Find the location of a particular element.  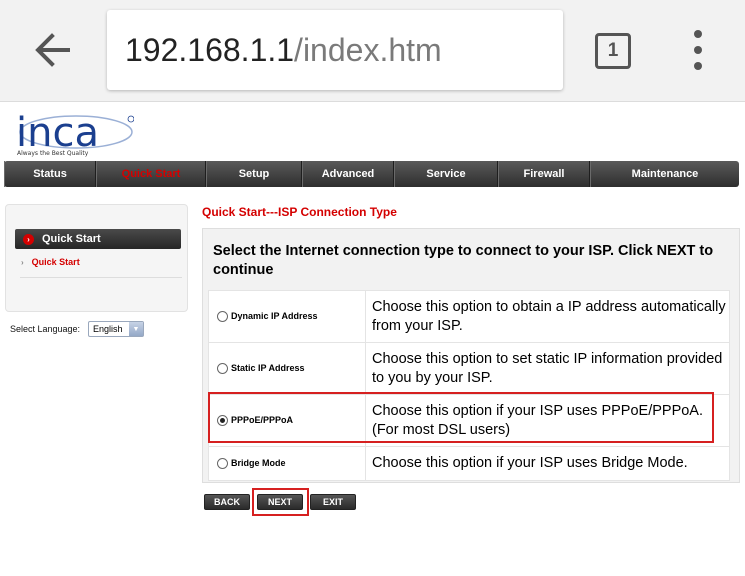

option-label: Static IP Address is located at coordinates (268, 367).